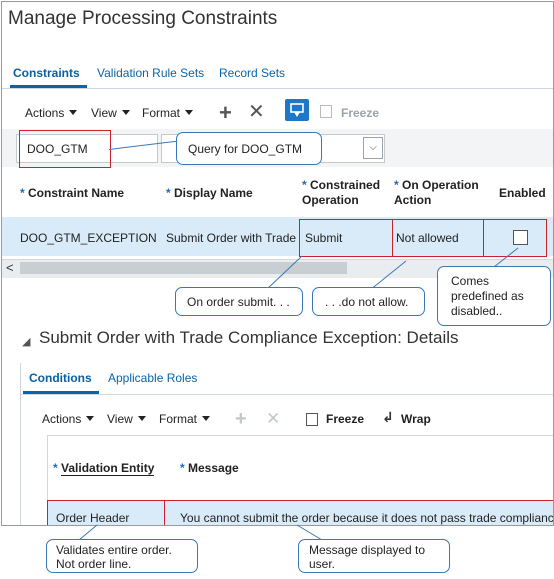  What do you see at coordinates (200, 532) in the screenshot?
I see `bottom-callout-pointers` at bounding box center [200, 532].